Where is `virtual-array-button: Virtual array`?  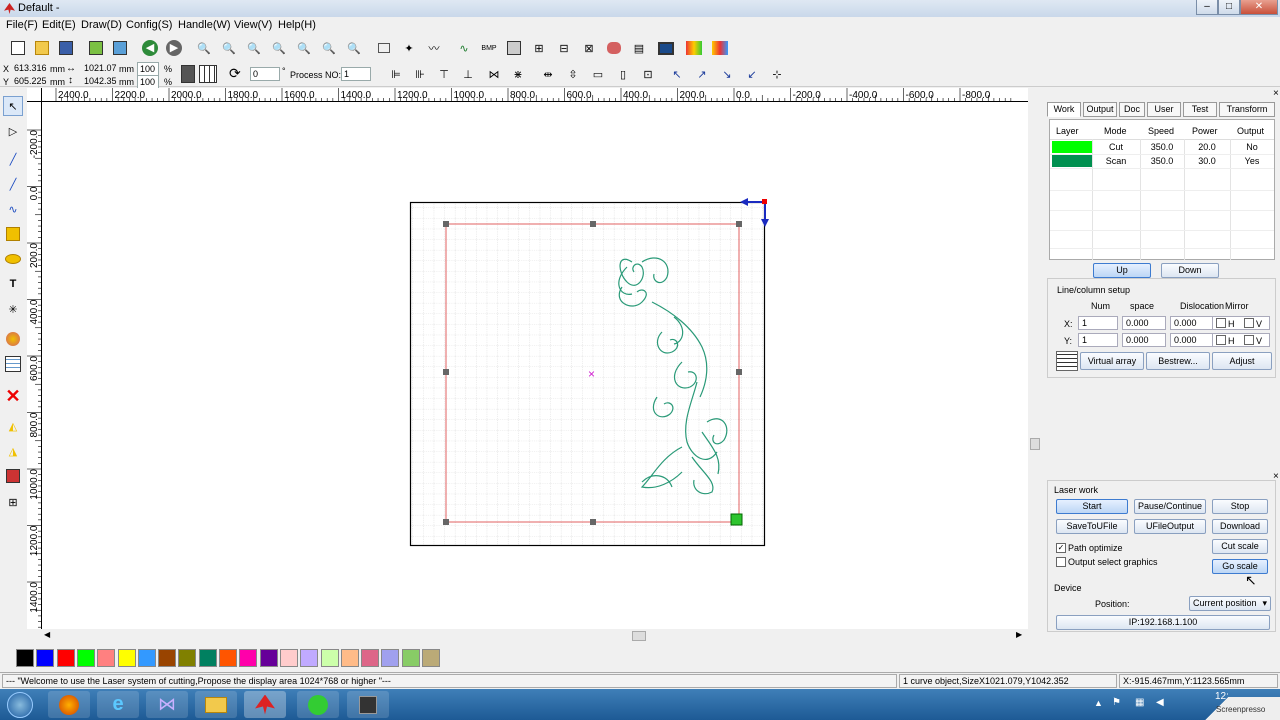
virtual-array-button: Virtual array is located at coordinates (1112, 361).